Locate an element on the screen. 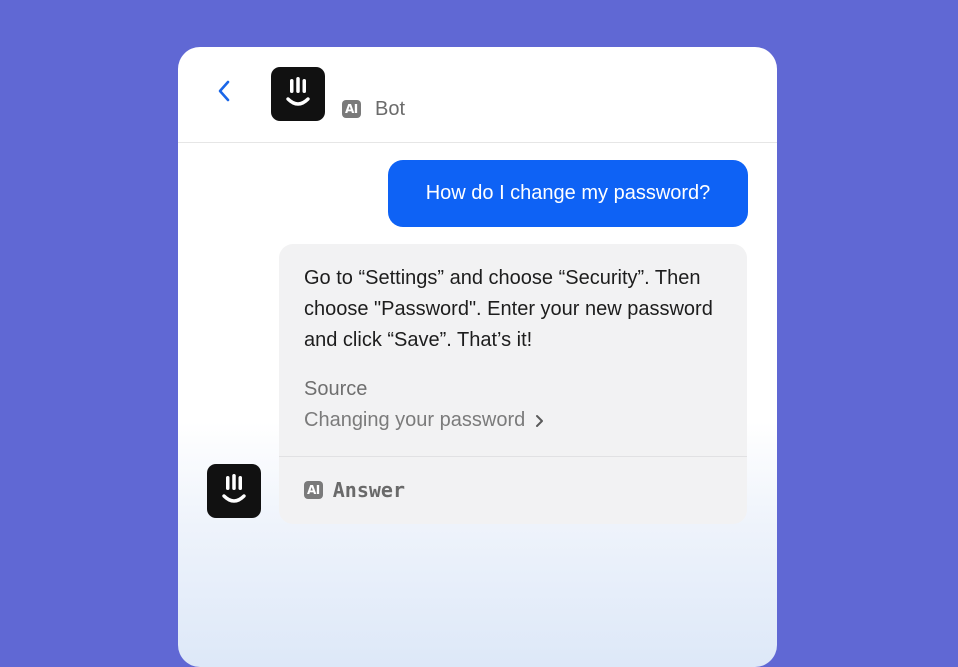 Image resolution: width=958 pixels, height=667 pixels. chat-header: AI Bot is located at coordinates (477, 95).